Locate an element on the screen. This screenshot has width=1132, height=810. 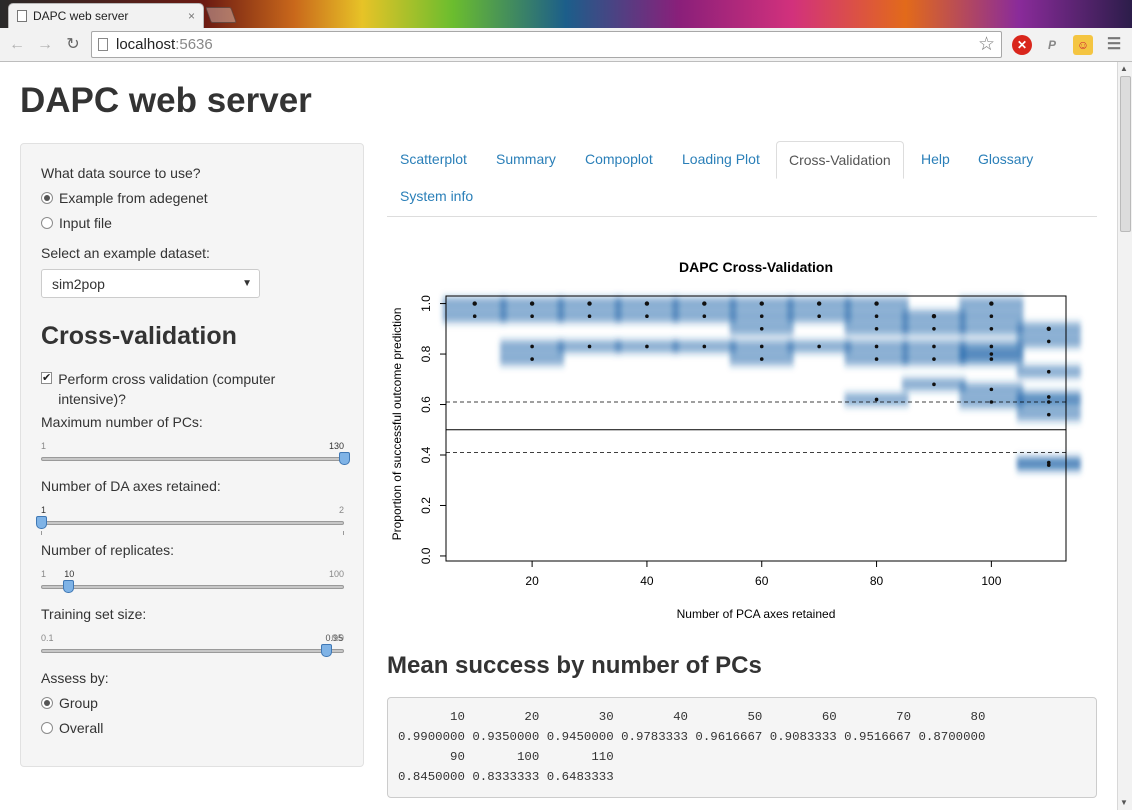
scrollbar-thumb is located at coordinates (1125, 154).